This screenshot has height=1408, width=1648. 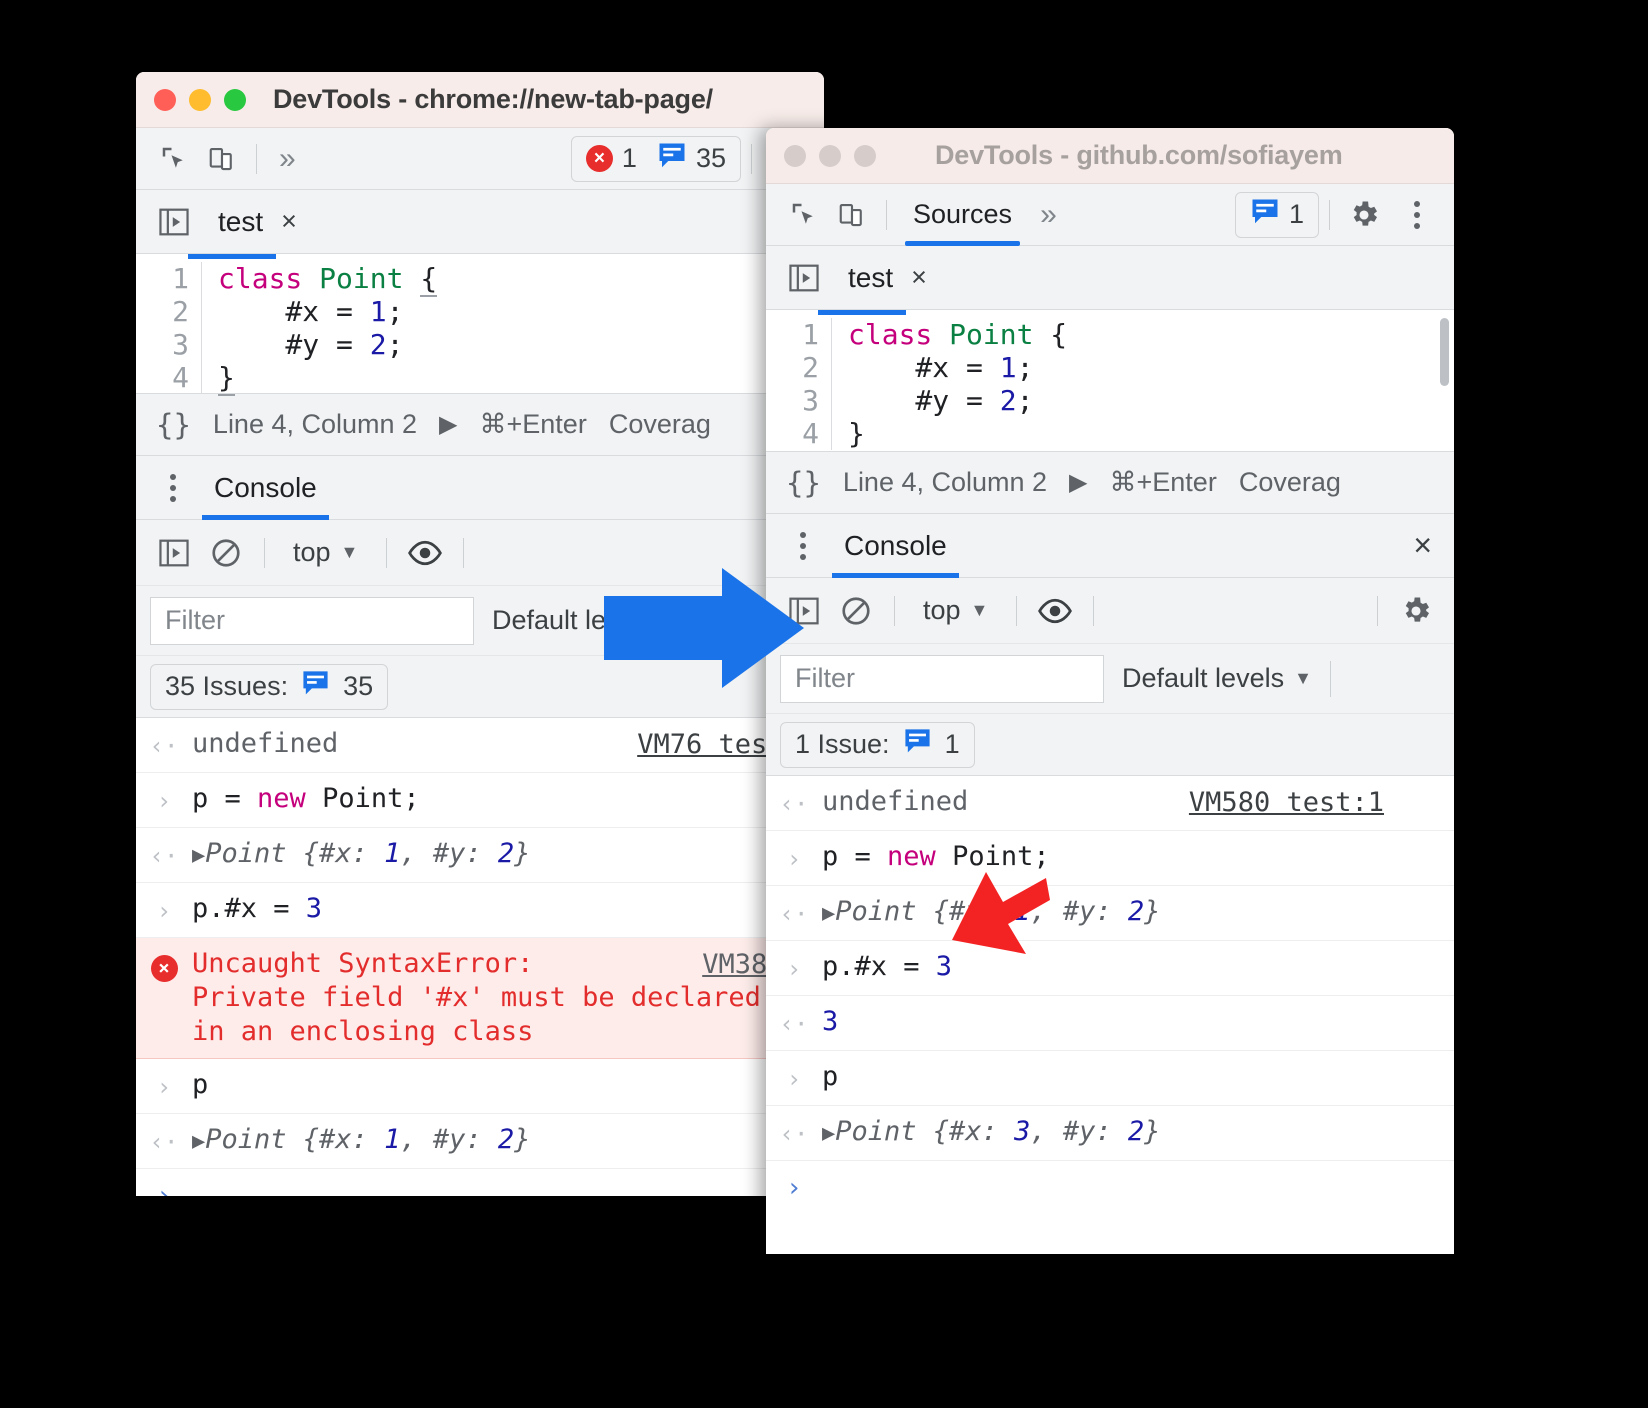 I want to click on right-window-titlebar: DevTools - github.com/sofiayem, so click(x=1110, y=156).